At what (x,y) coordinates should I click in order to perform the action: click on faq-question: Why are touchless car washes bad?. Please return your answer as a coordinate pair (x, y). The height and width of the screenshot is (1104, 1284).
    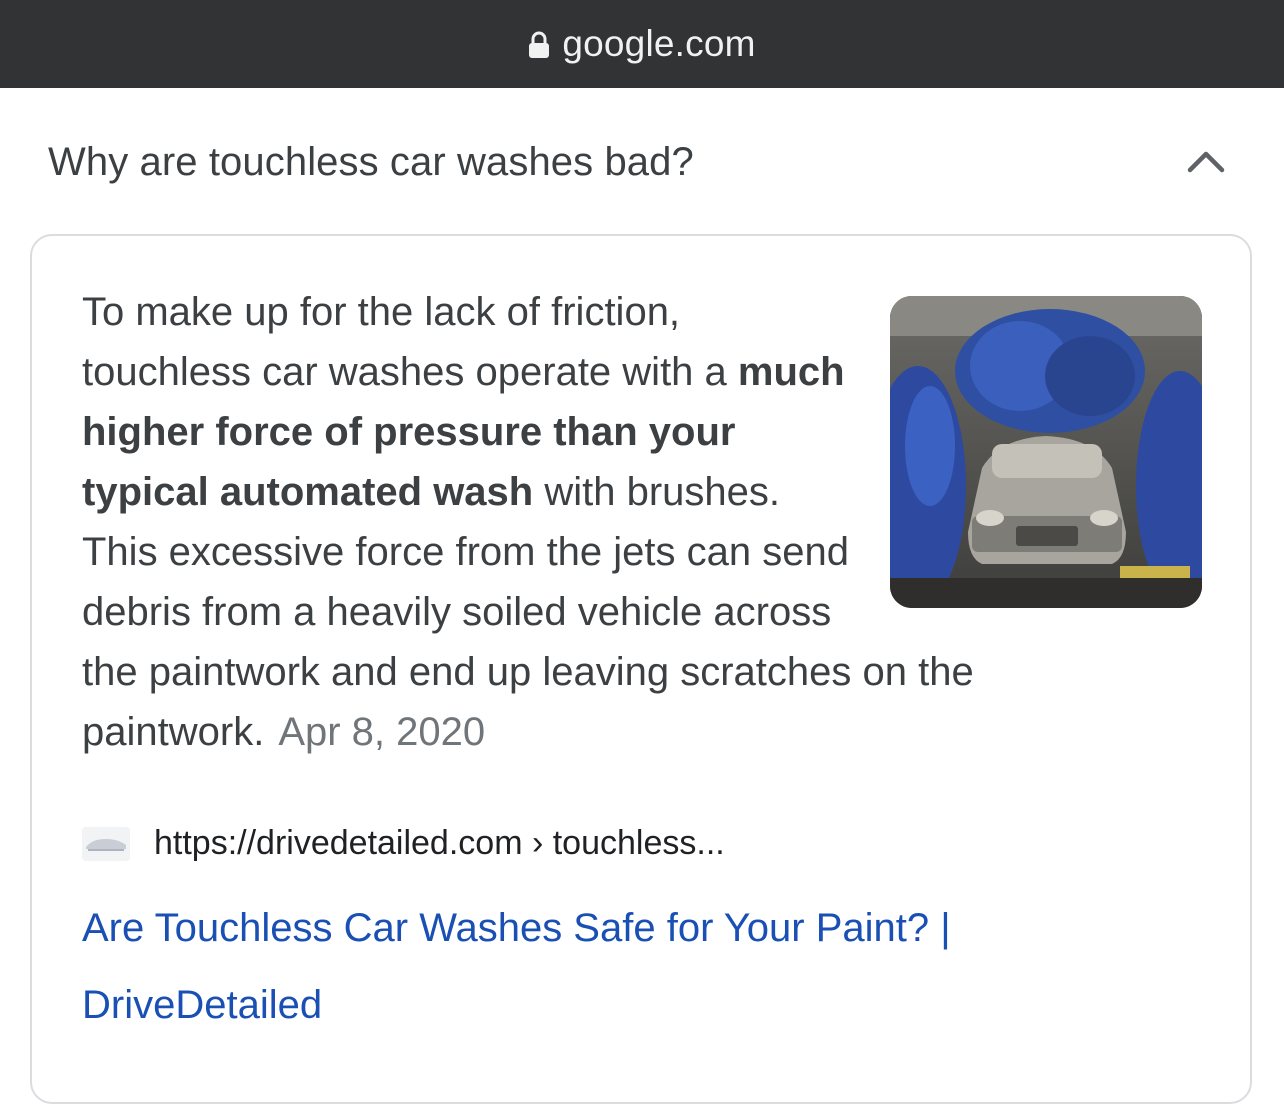
    Looking at the image, I should click on (371, 161).